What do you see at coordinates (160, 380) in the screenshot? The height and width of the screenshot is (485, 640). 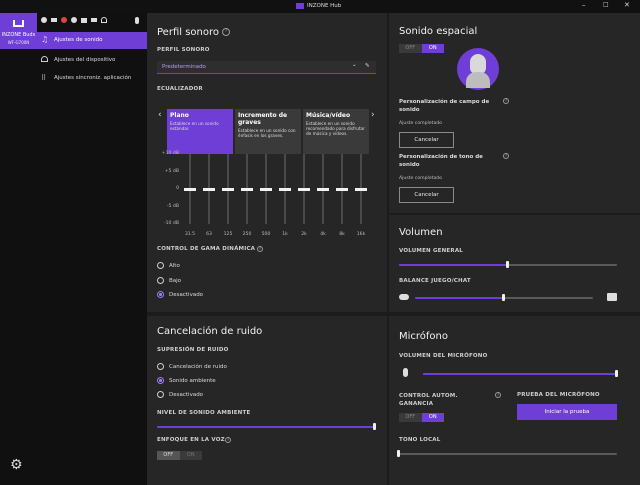 I see `radio-ambient` at bounding box center [160, 380].